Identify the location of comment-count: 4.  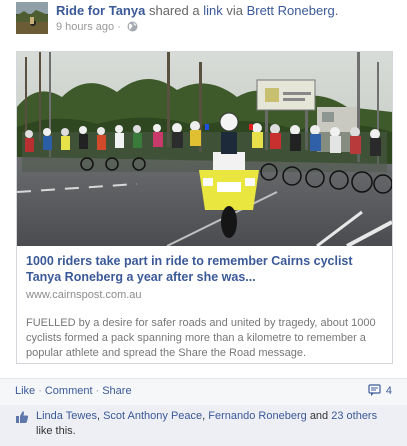
(388, 391).